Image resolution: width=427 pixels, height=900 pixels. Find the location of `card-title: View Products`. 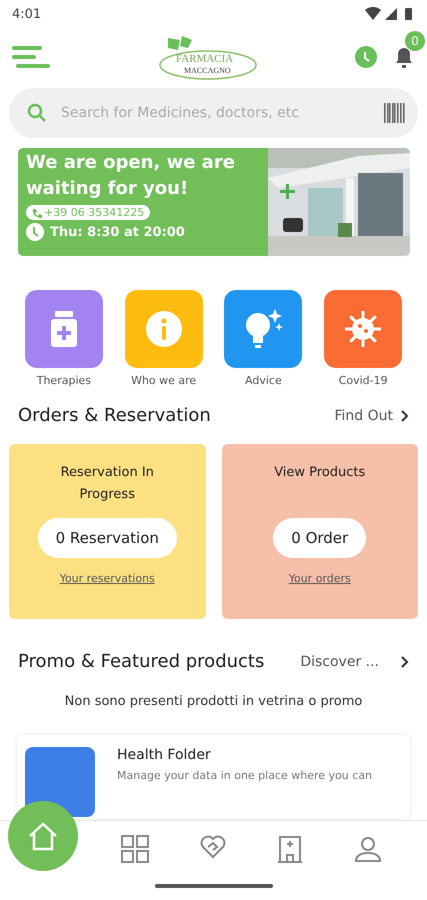

card-title: View Products is located at coordinates (319, 473).